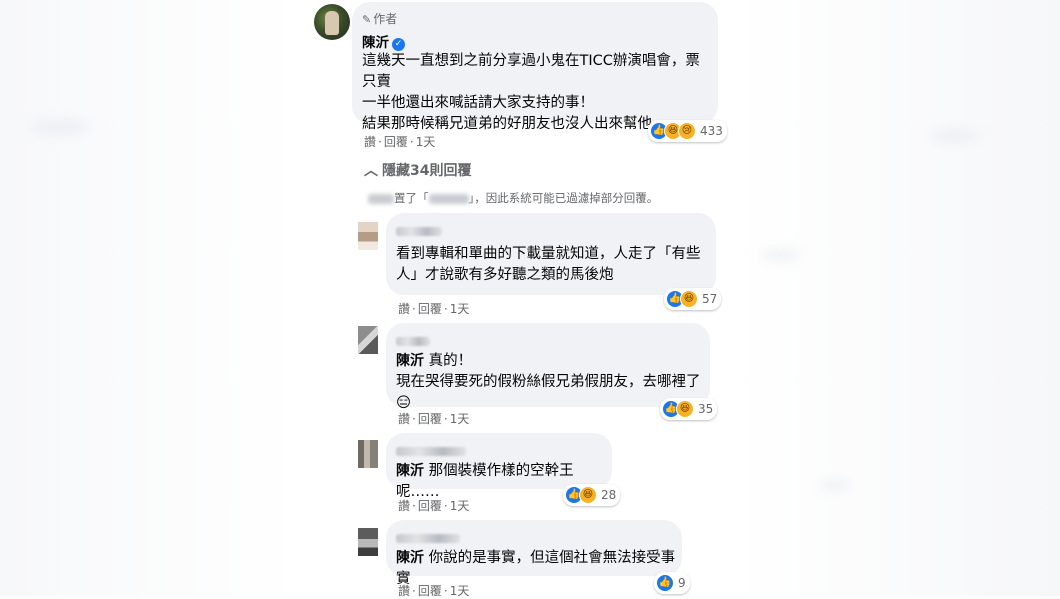  What do you see at coordinates (375, 43) in the screenshot?
I see `author-name: 陳沂` at bounding box center [375, 43].